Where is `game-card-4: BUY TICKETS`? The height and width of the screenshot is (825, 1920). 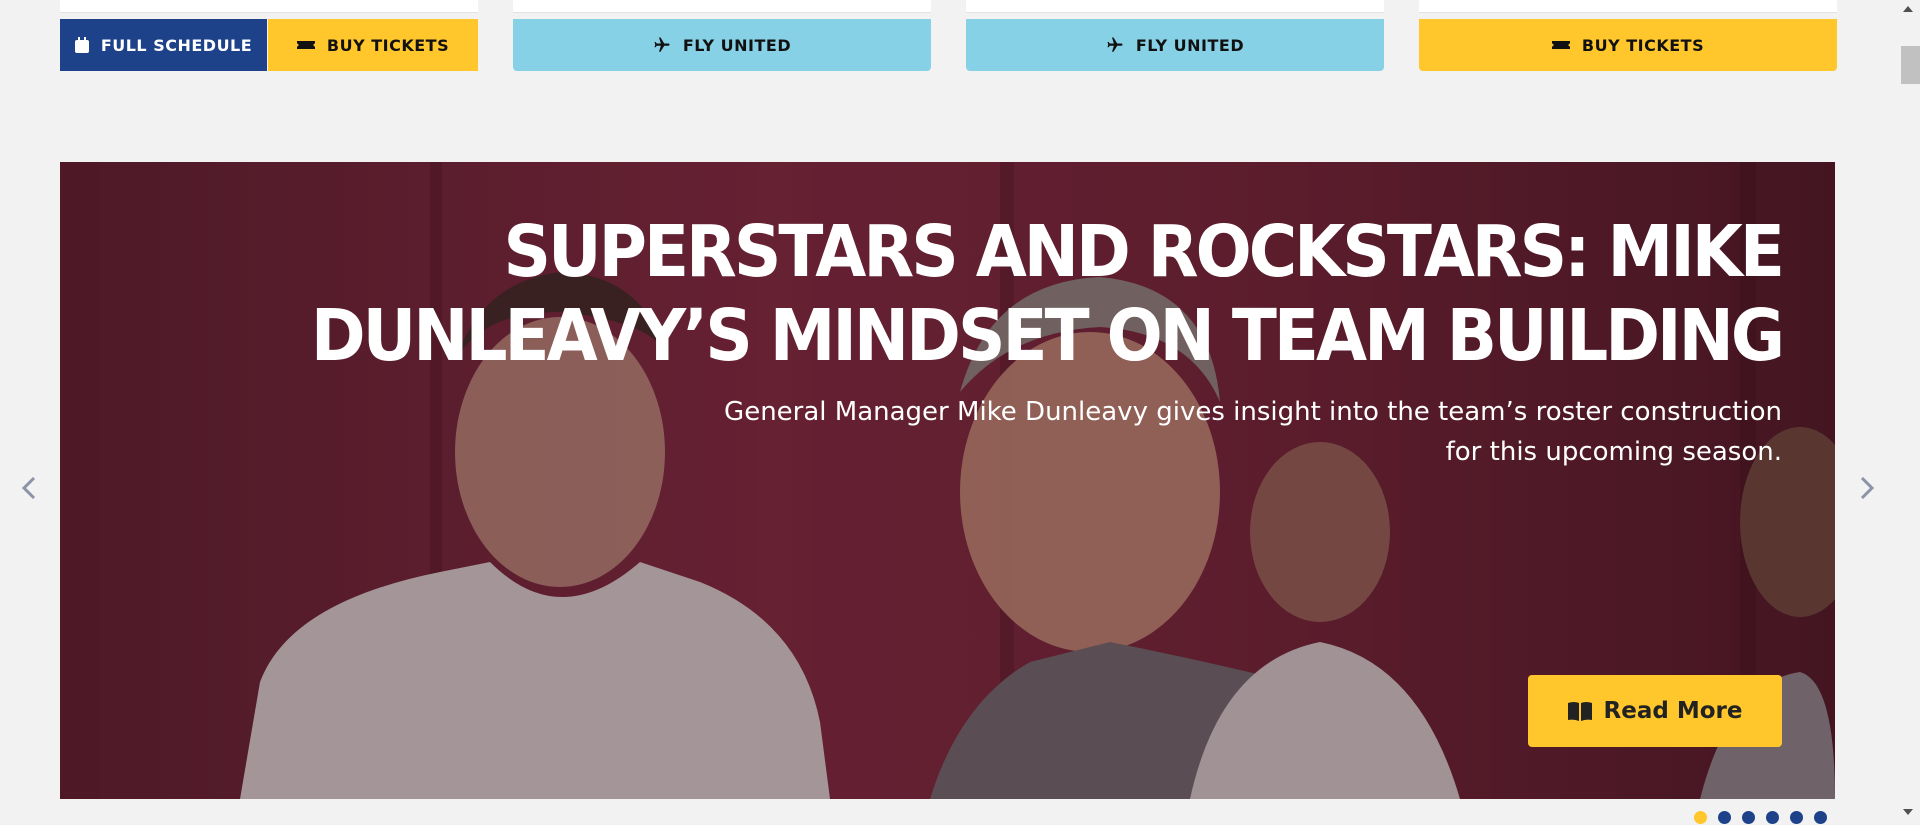
game-card-4: BUY TICKETS is located at coordinates (1628, 36).